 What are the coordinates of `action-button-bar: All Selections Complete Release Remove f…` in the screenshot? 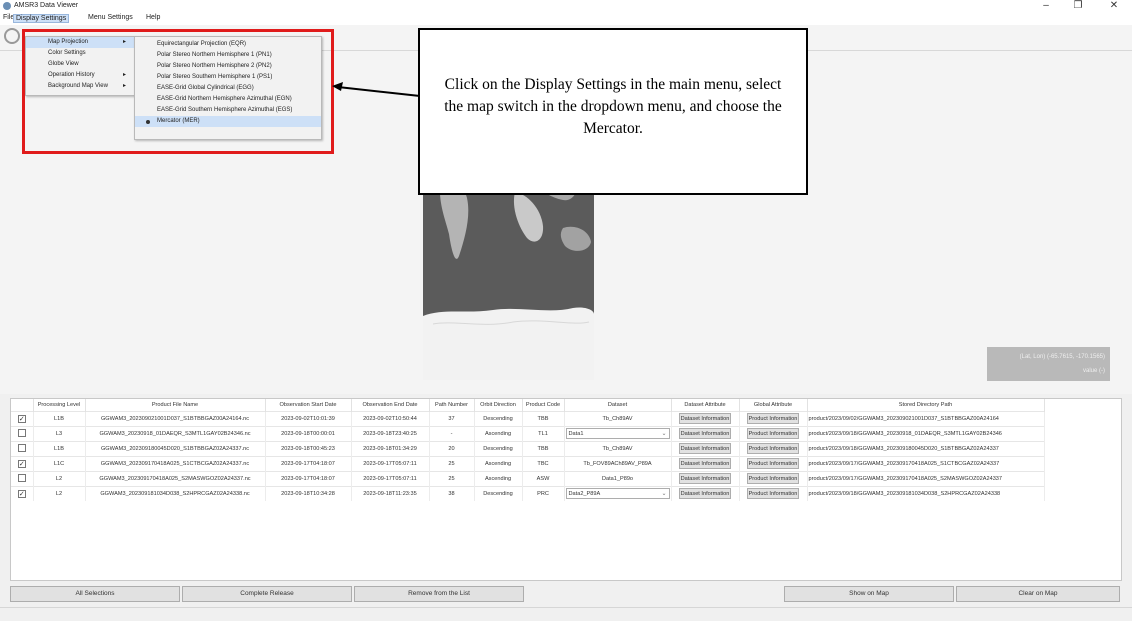 It's located at (566, 594).